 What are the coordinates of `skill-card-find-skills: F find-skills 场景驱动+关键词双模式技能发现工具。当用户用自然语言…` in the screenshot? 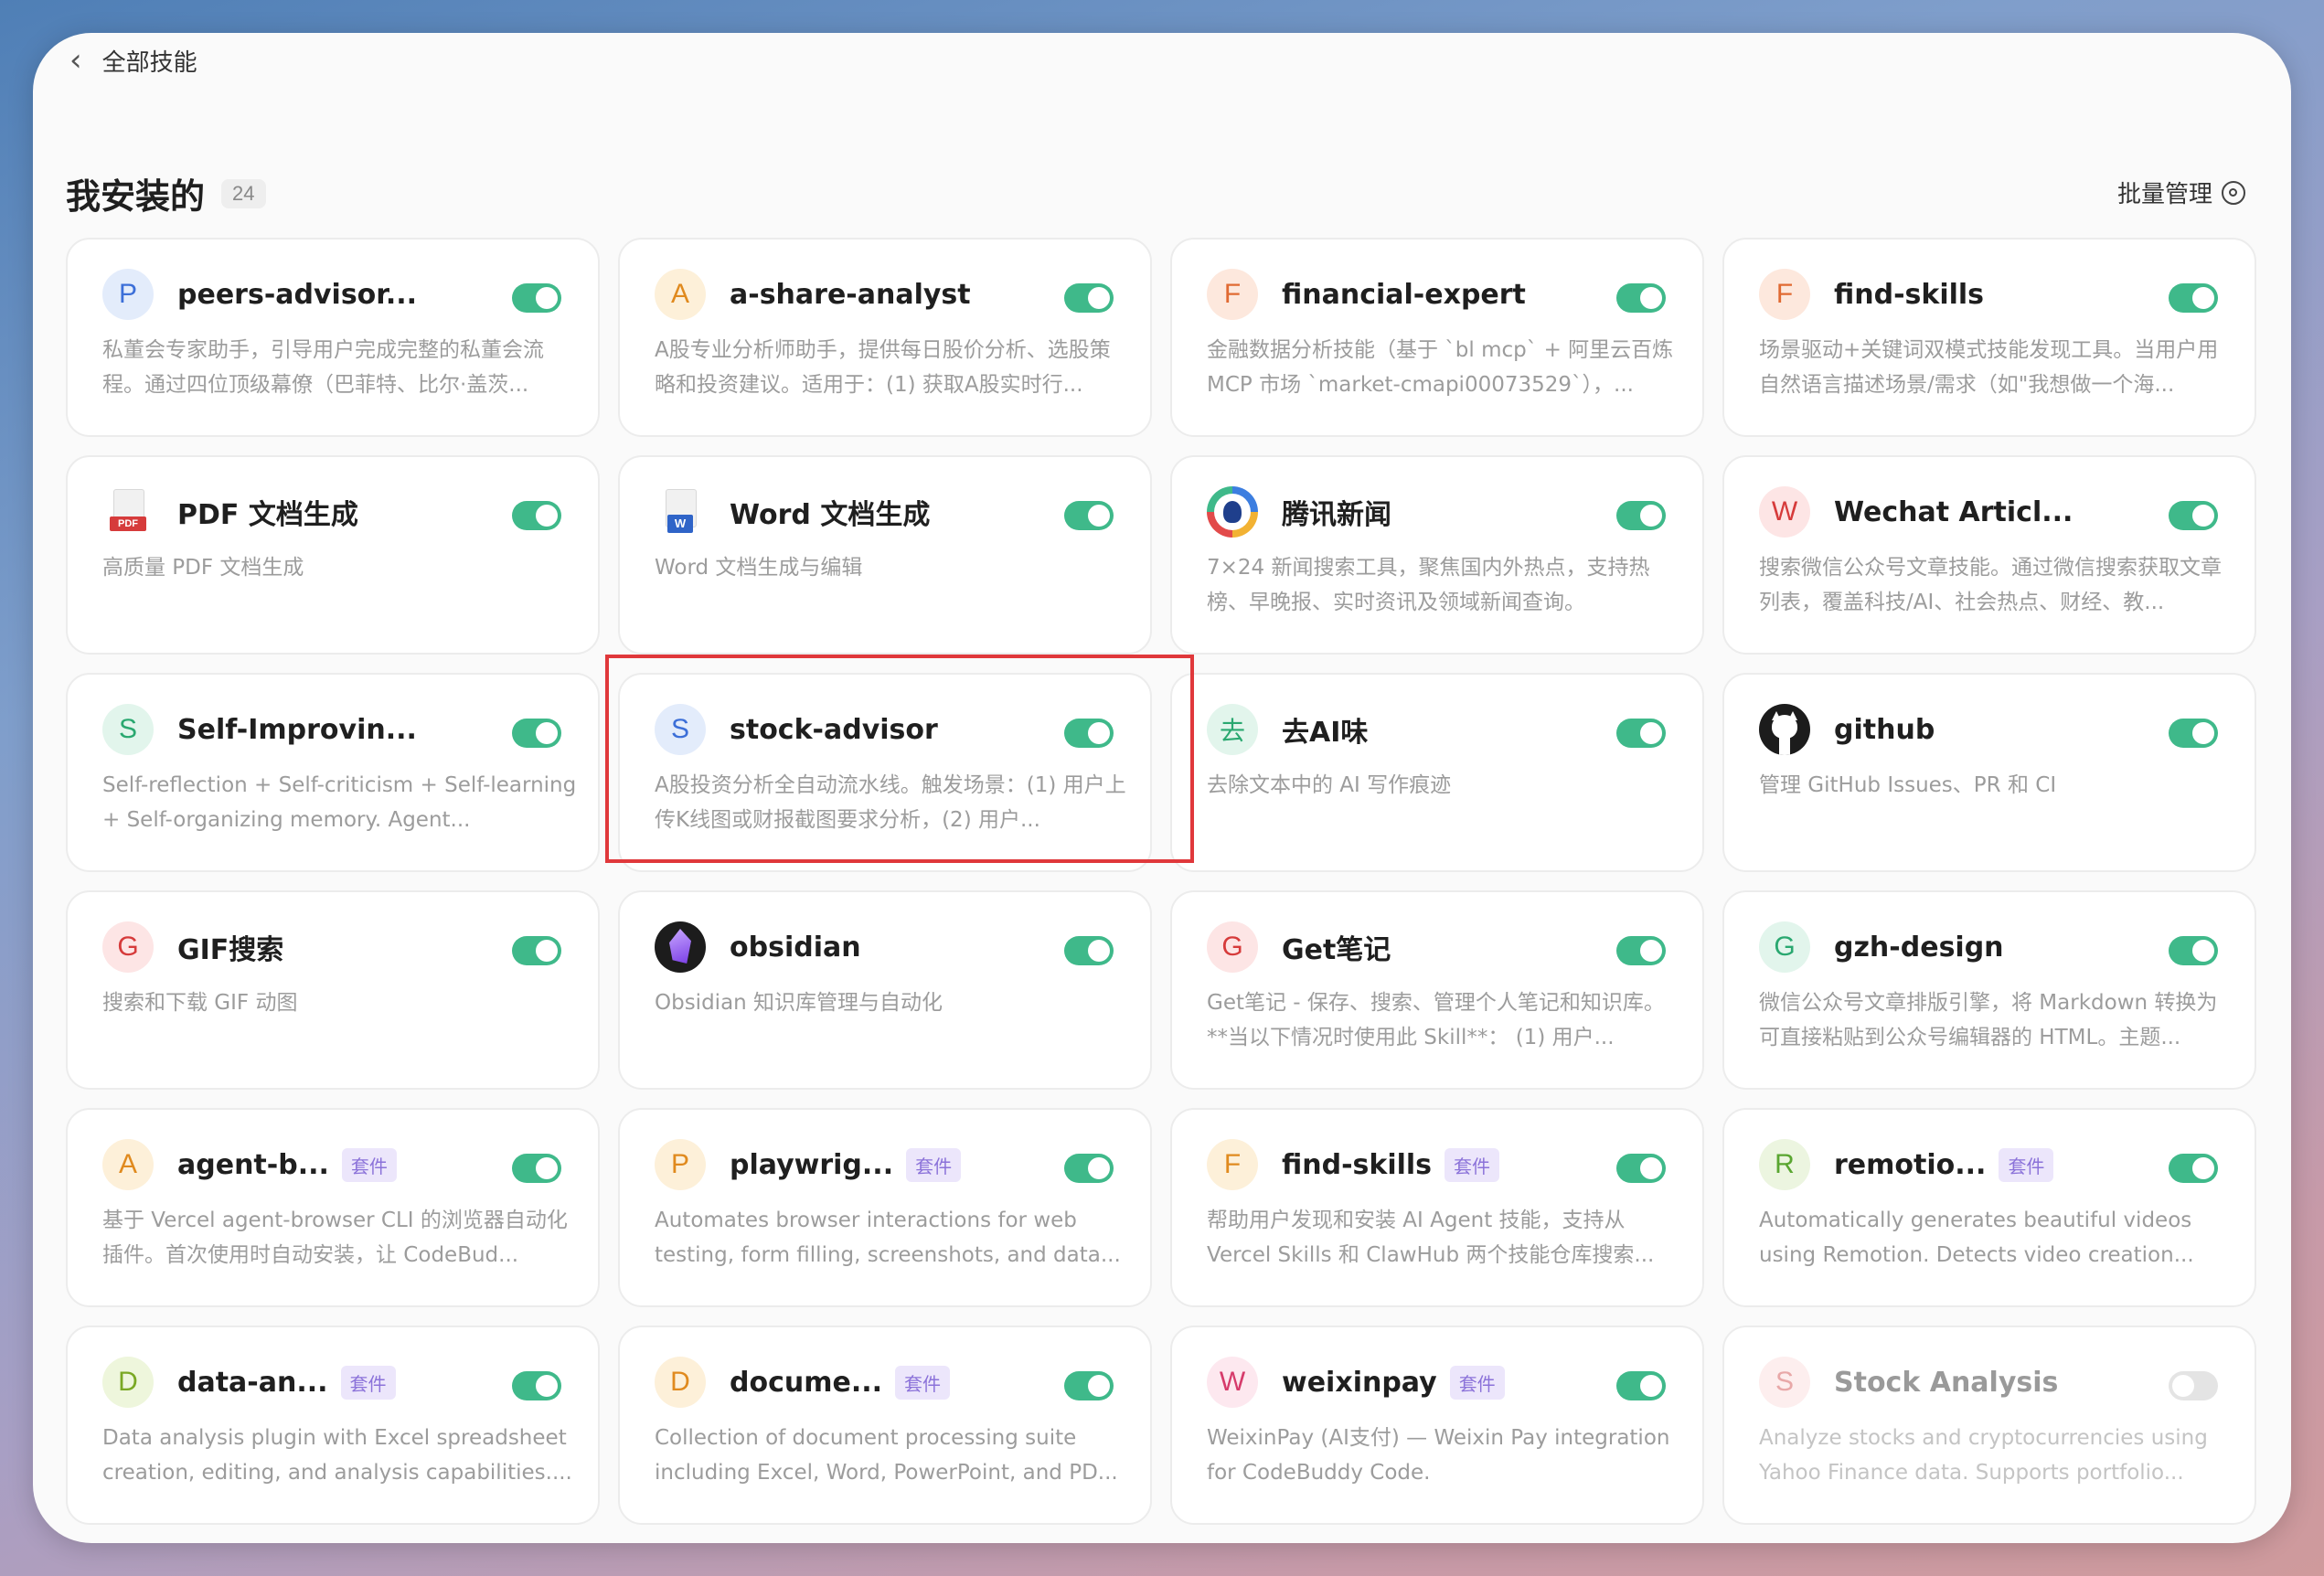 It's located at (1989, 337).